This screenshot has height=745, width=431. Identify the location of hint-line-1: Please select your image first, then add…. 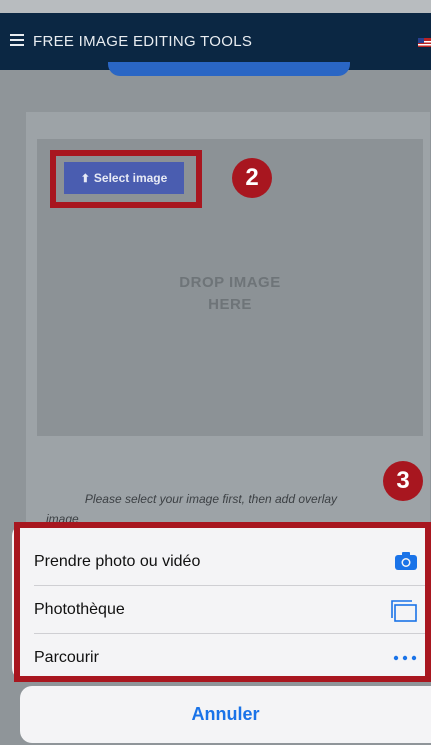
(211, 499).